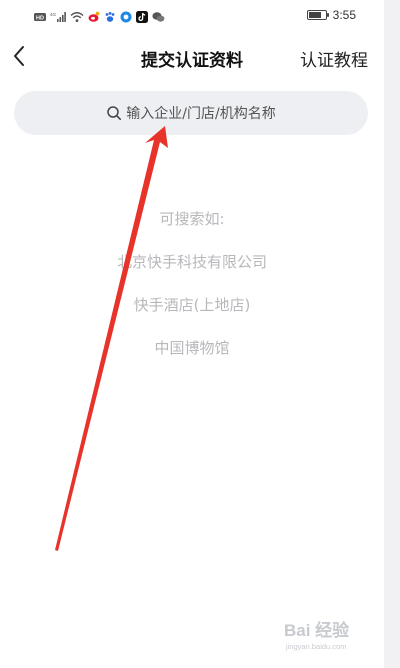  I want to click on battery-level, so click(315, 15).